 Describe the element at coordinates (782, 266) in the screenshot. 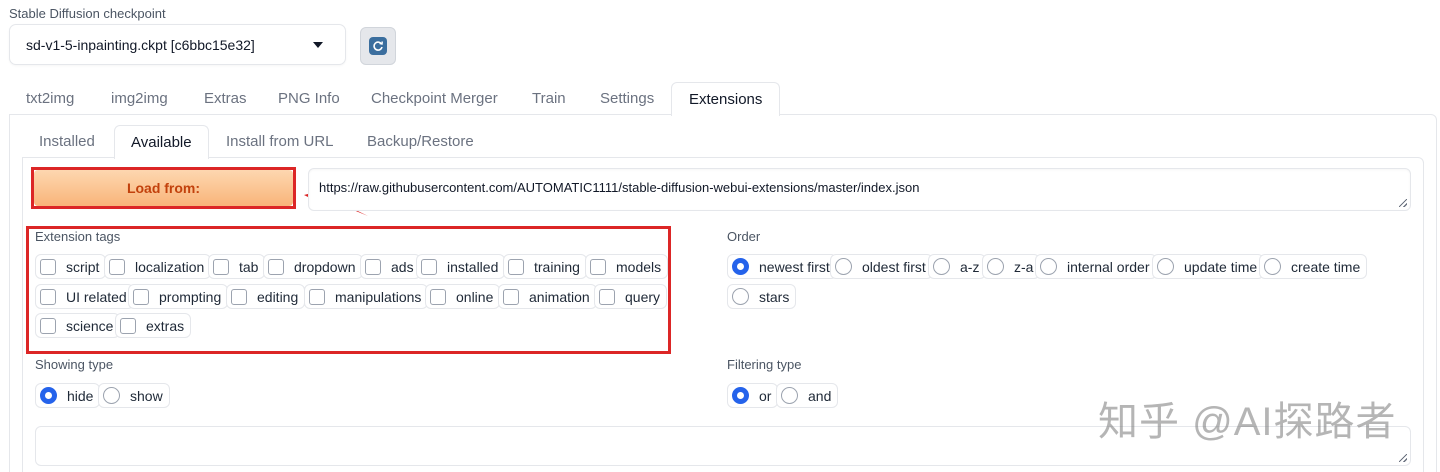

I see `order-newest-first: newest first` at that location.